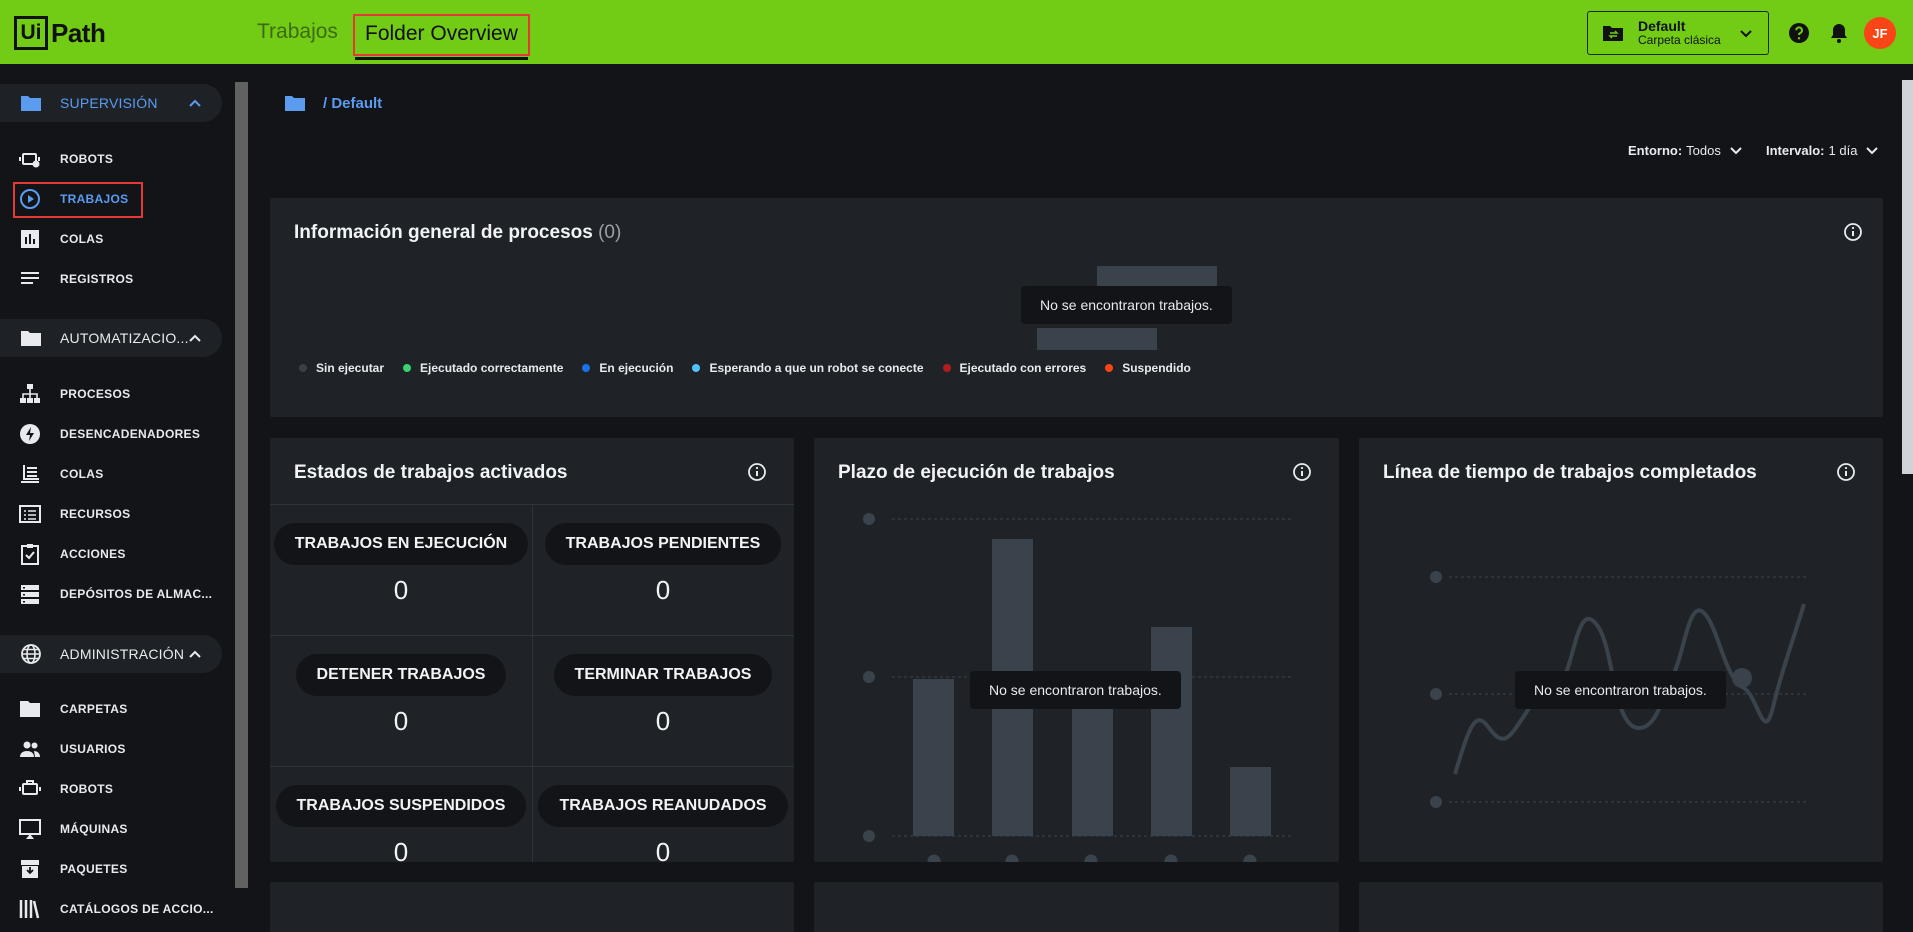 This screenshot has height=932, width=1913. What do you see at coordinates (78, 32) in the screenshot?
I see `logo-text: Path` at bounding box center [78, 32].